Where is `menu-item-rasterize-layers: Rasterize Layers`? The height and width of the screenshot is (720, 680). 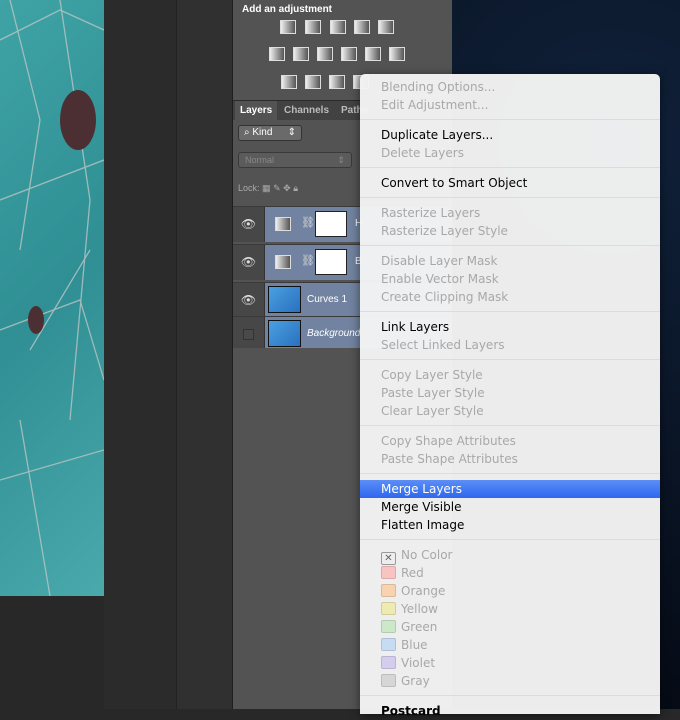 menu-item-rasterize-layers: Rasterize Layers is located at coordinates (510, 213).